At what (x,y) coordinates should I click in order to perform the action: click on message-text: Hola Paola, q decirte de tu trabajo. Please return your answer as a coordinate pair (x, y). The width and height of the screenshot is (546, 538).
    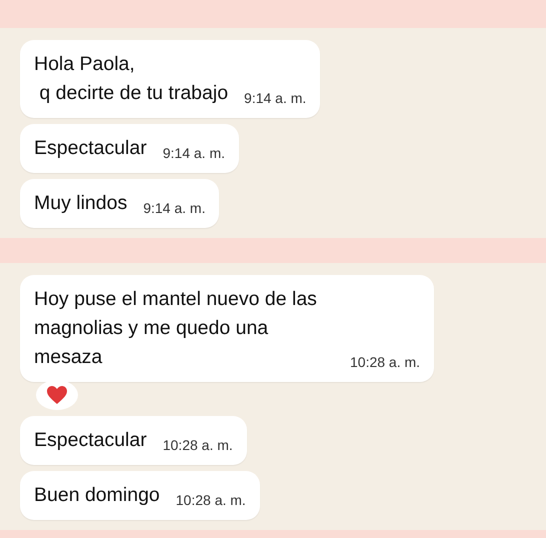
    Looking at the image, I should click on (131, 79).